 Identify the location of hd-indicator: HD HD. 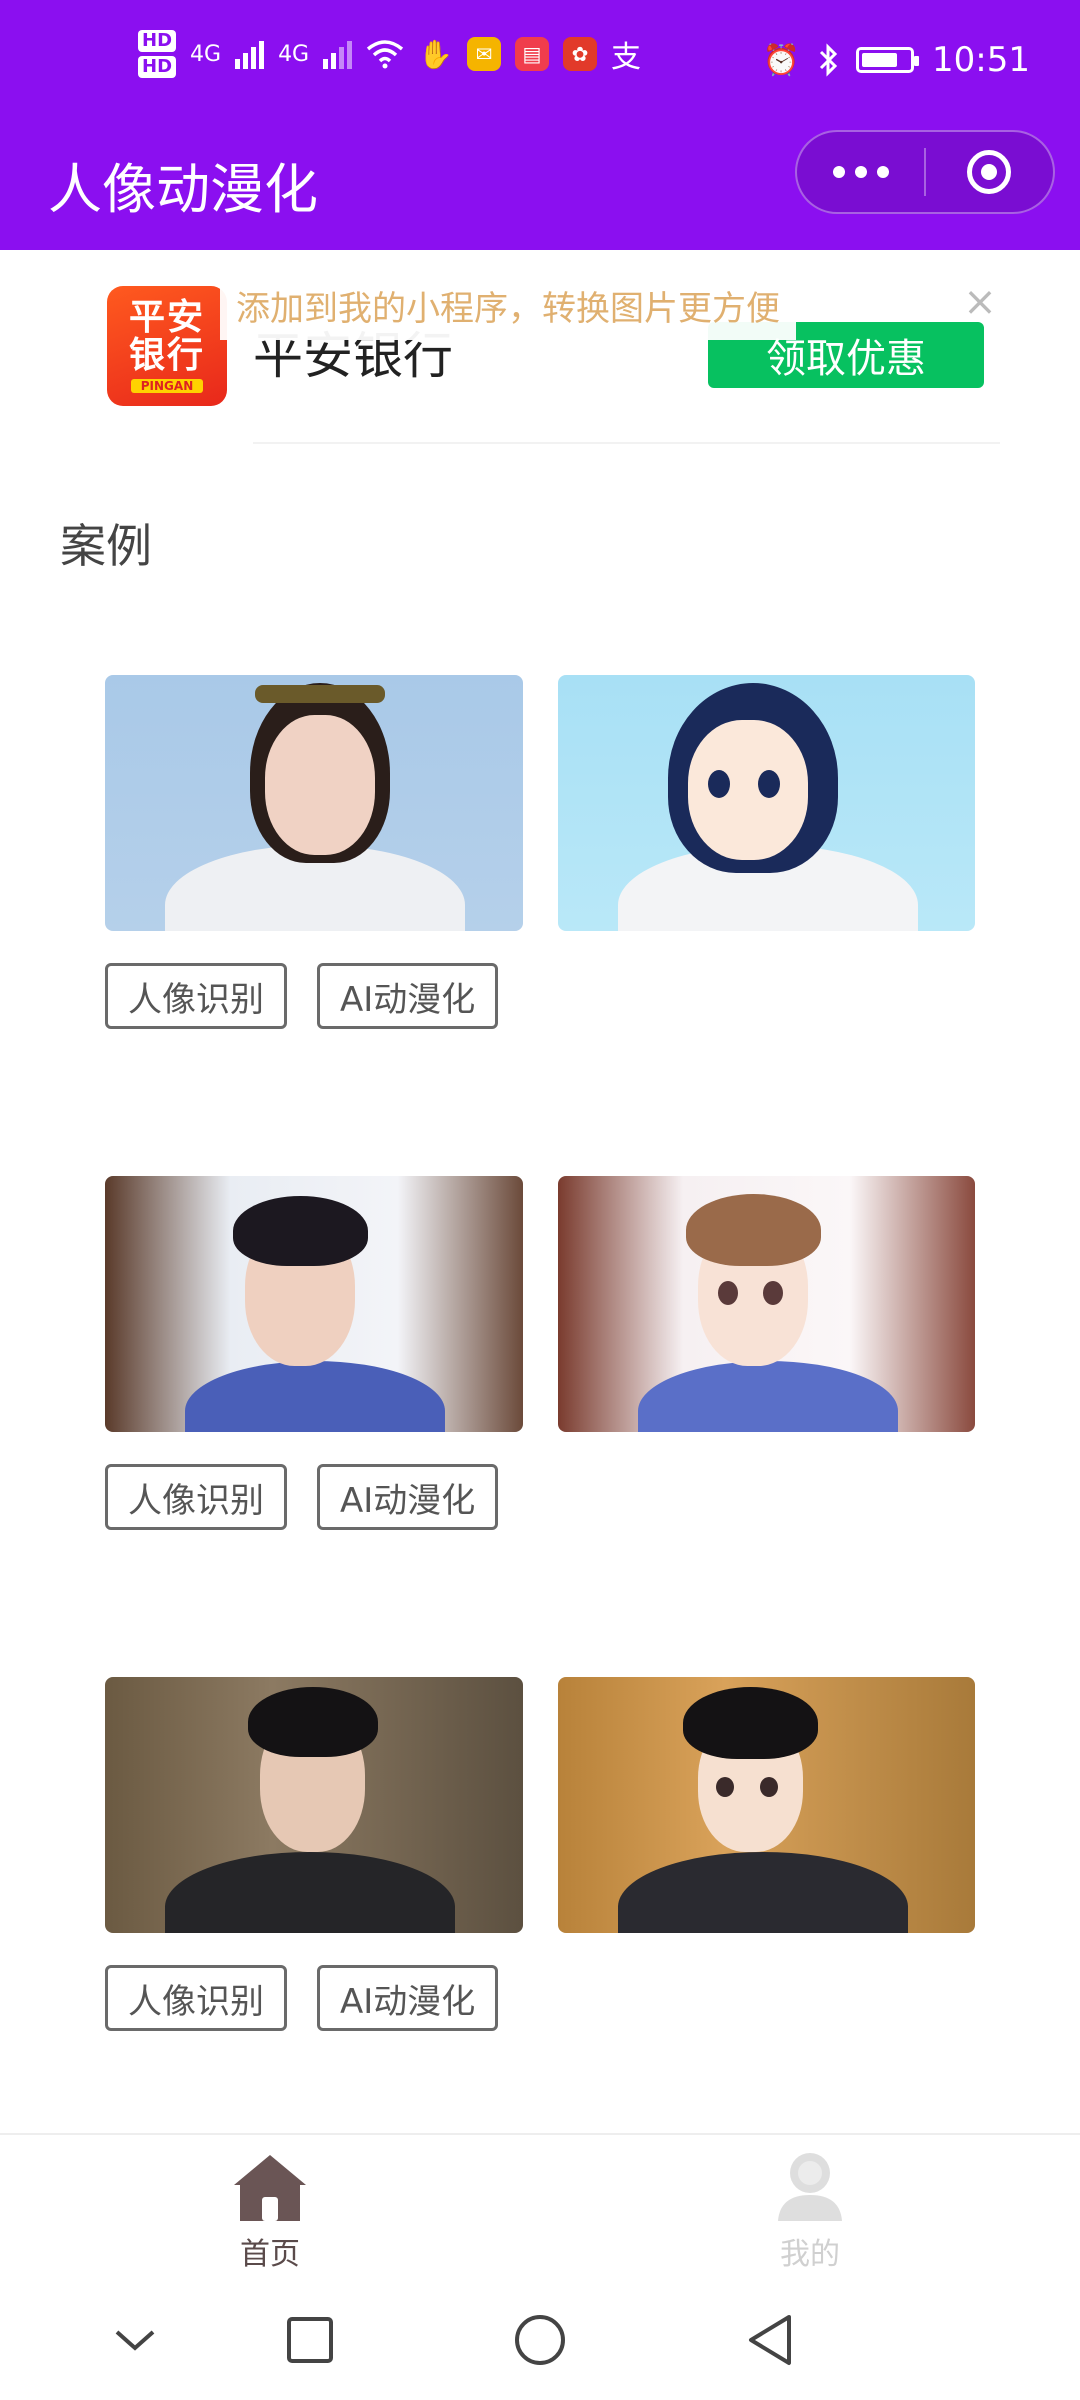
(157, 54).